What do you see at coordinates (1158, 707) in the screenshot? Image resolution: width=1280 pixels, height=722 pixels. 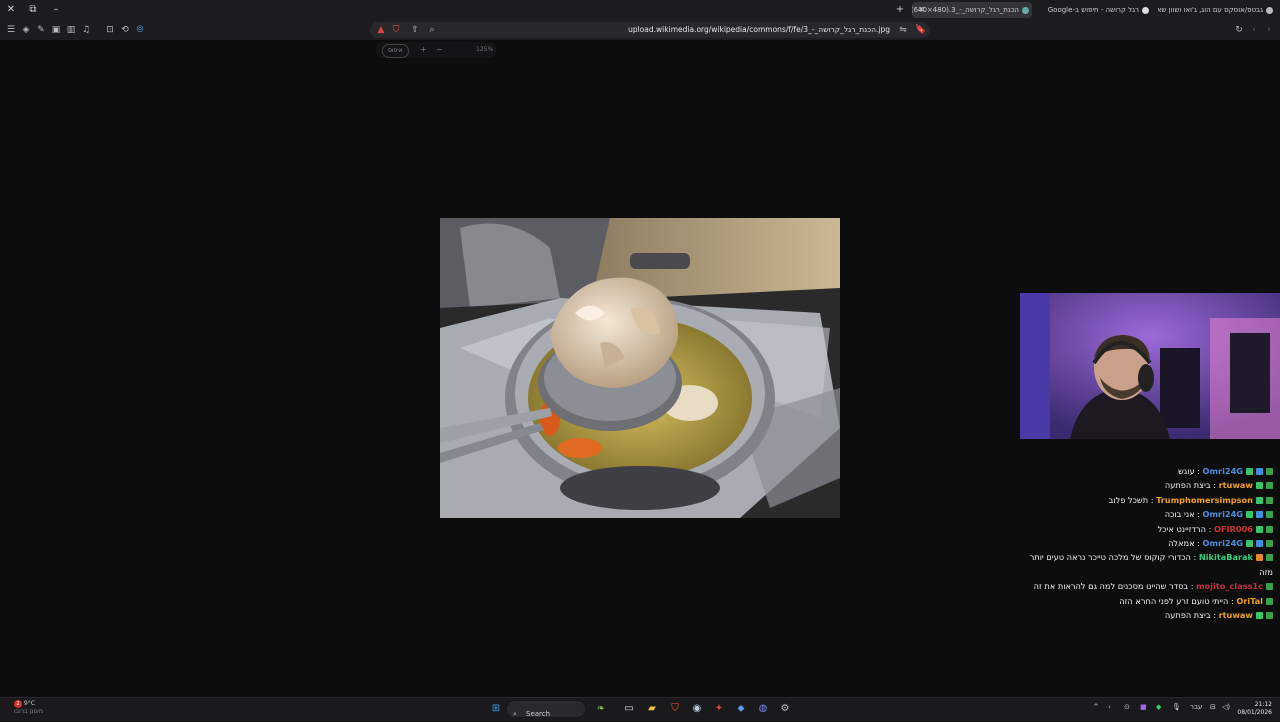 I see `tray-icon: ◆` at bounding box center [1158, 707].